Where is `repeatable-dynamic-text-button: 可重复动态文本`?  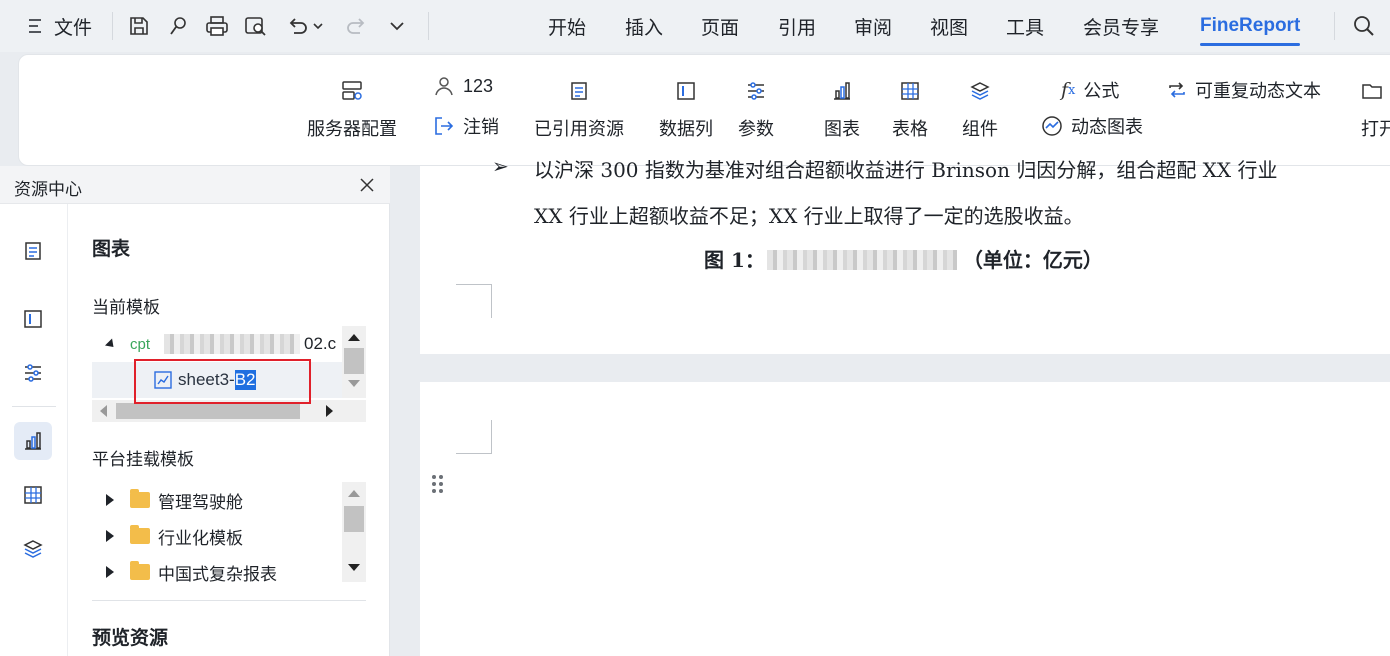
repeatable-dynamic-text-button: 可重复动态文本 is located at coordinates (1244, 90).